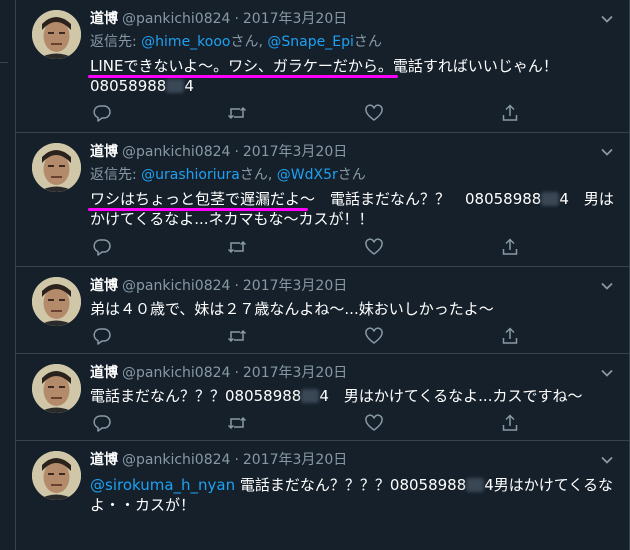  I want to click on reply-mention-link: @WdX5r, so click(307, 175).